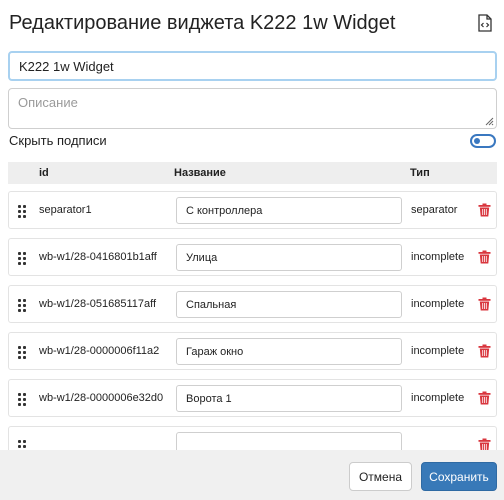  What do you see at coordinates (434, 210) in the screenshot?
I see `row-type: separator` at bounding box center [434, 210].